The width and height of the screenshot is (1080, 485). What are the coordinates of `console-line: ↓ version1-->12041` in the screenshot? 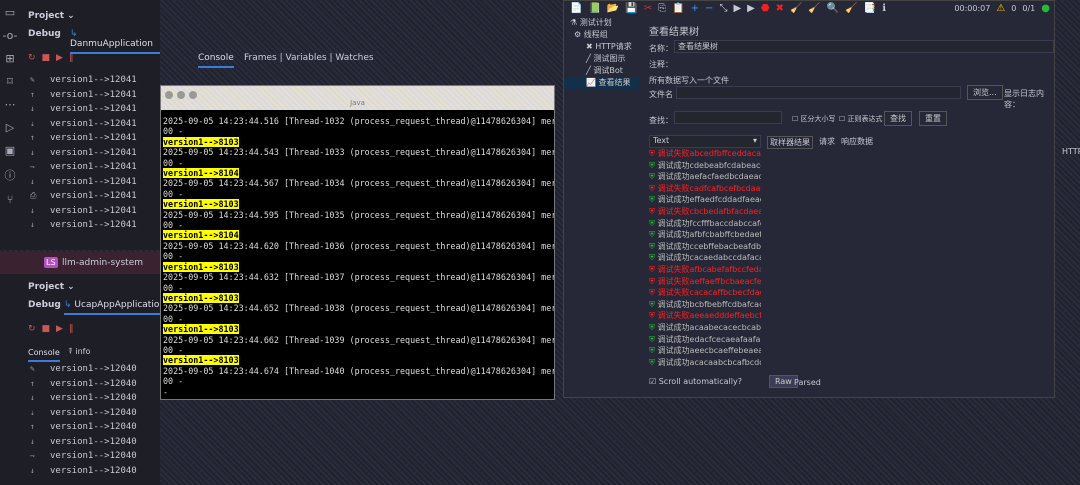 It's located at (80, 109).